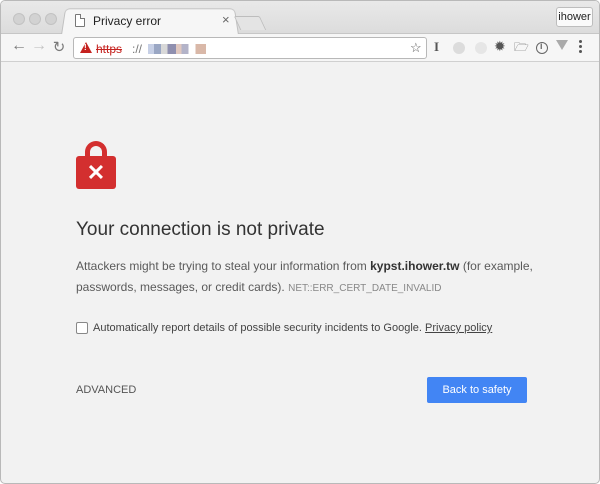  I want to click on back-button: ←, so click(19, 46).